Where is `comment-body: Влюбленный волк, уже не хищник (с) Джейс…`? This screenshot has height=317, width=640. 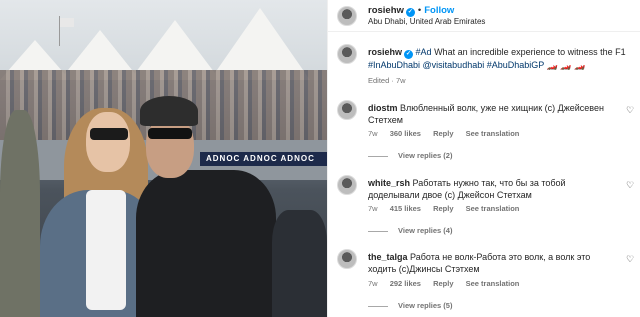 comment-body: Влюбленный волк, уже не хищник (с) Джейс… is located at coordinates (486, 114).